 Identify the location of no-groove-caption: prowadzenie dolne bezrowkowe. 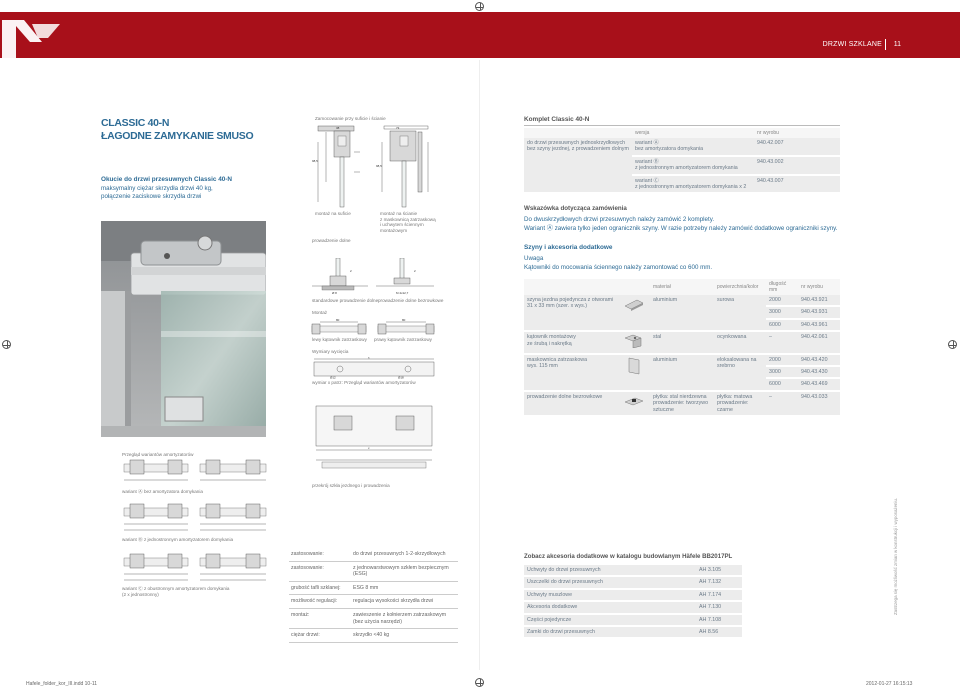
(411, 300).